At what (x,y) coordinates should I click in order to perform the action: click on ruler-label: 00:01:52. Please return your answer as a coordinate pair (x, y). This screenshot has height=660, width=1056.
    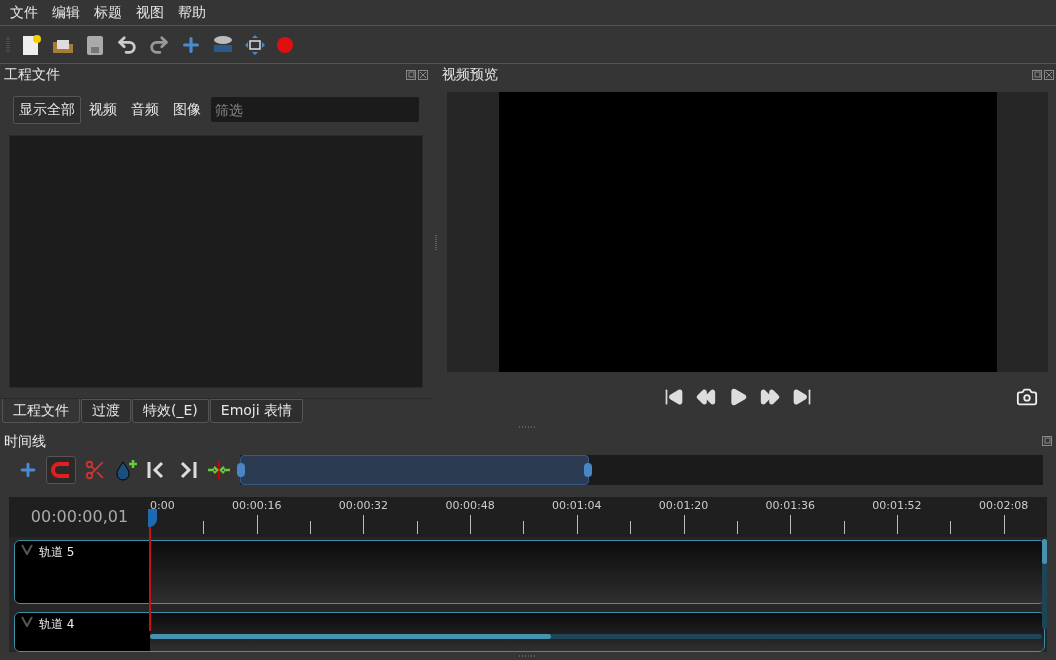
    Looking at the image, I should click on (897, 506).